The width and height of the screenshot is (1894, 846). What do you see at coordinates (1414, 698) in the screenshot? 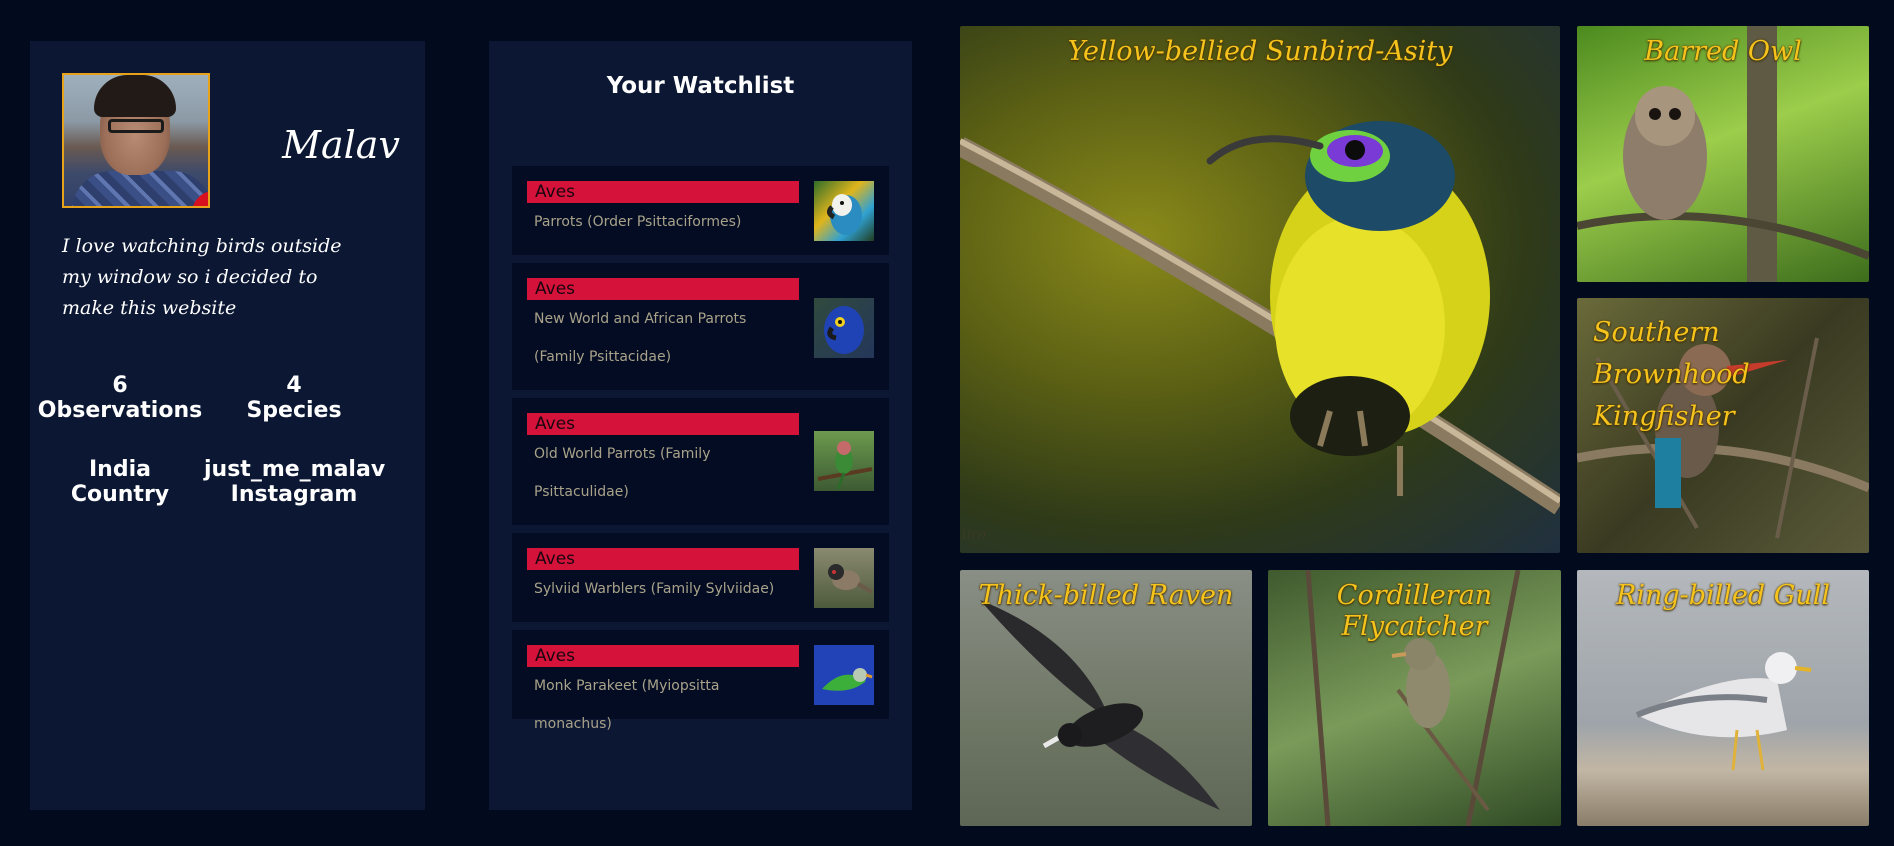
I see `bird-tile: Cordilleran Flycatcher` at bounding box center [1414, 698].